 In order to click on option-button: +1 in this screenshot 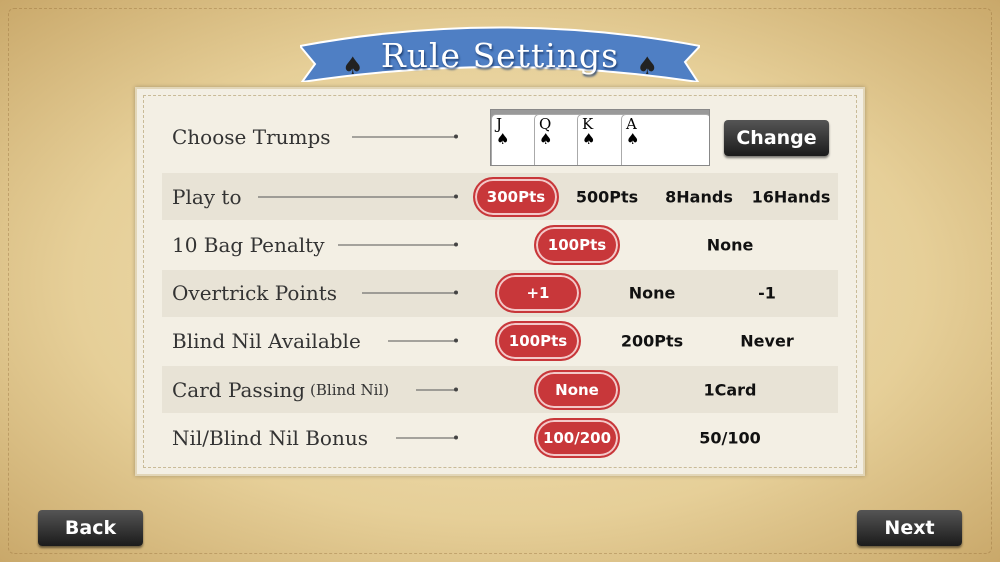, I will do `click(538, 293)`.